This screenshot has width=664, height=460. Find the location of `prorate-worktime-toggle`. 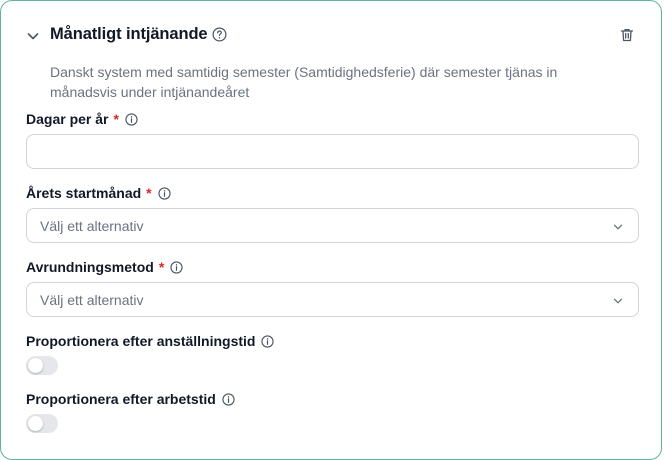

prorate-worktime-toggle is located at coordinates (42, 423).